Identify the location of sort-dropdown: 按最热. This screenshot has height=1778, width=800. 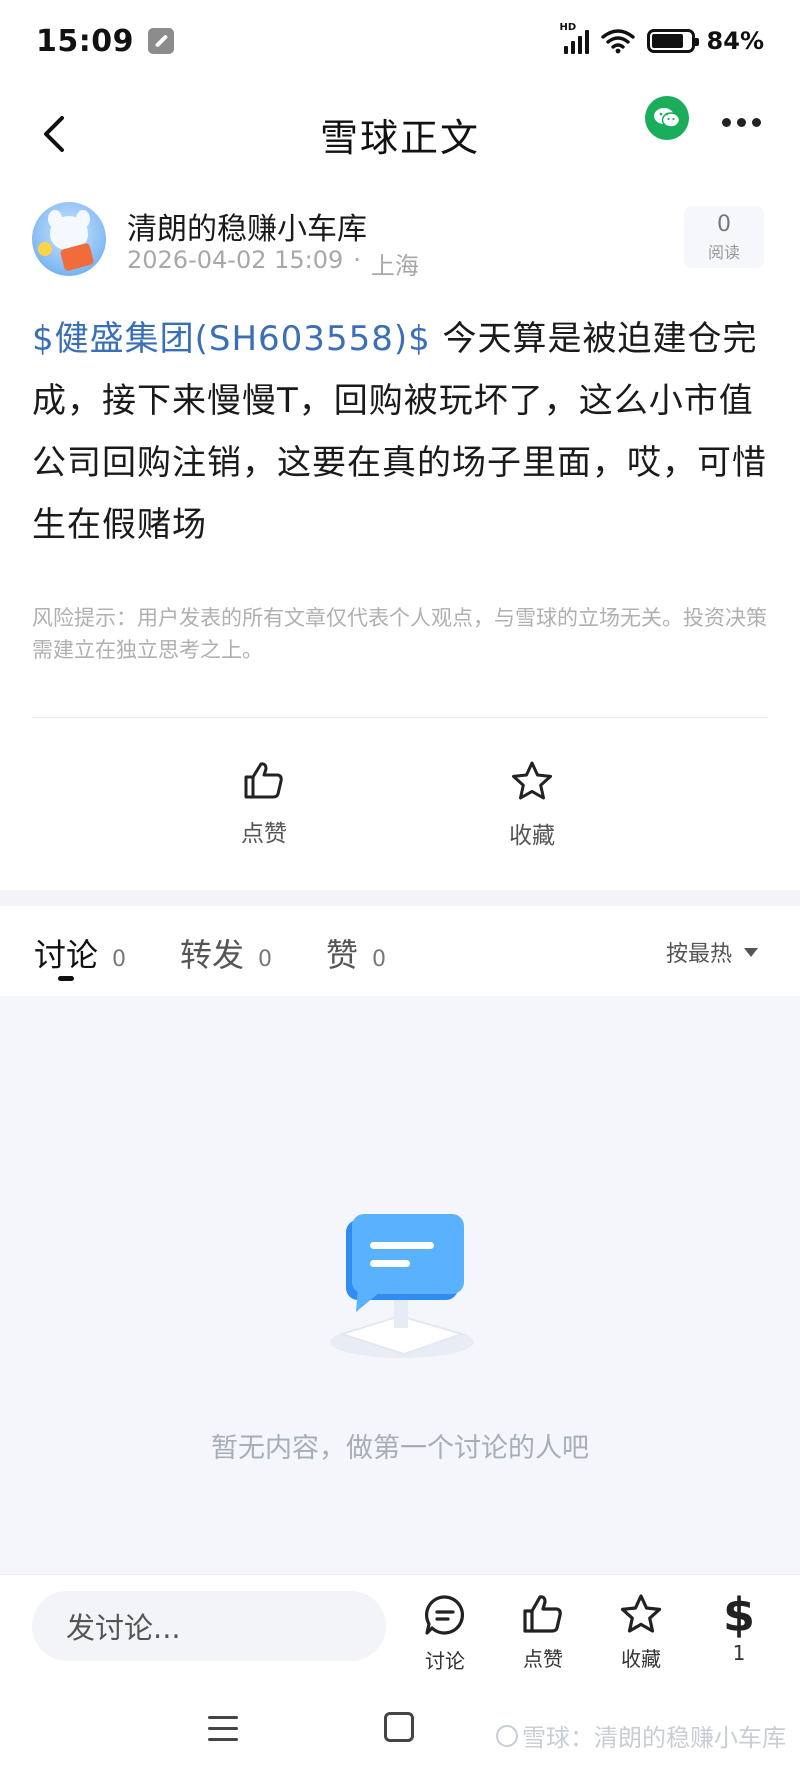
(712, 952).